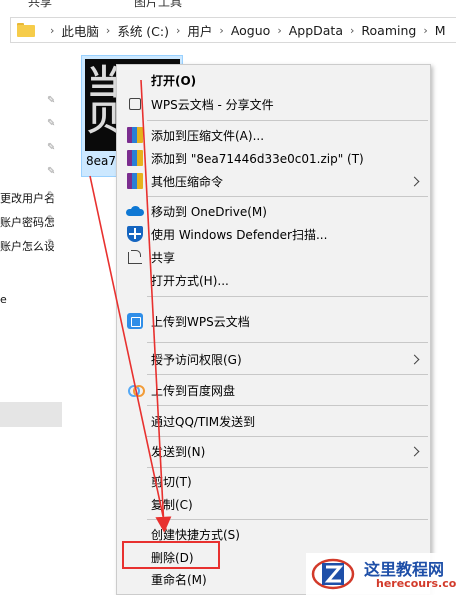  Describe the element at coordinates (416, 583) in the screenshot. I see `watermark-url: herecours.com` at that location.